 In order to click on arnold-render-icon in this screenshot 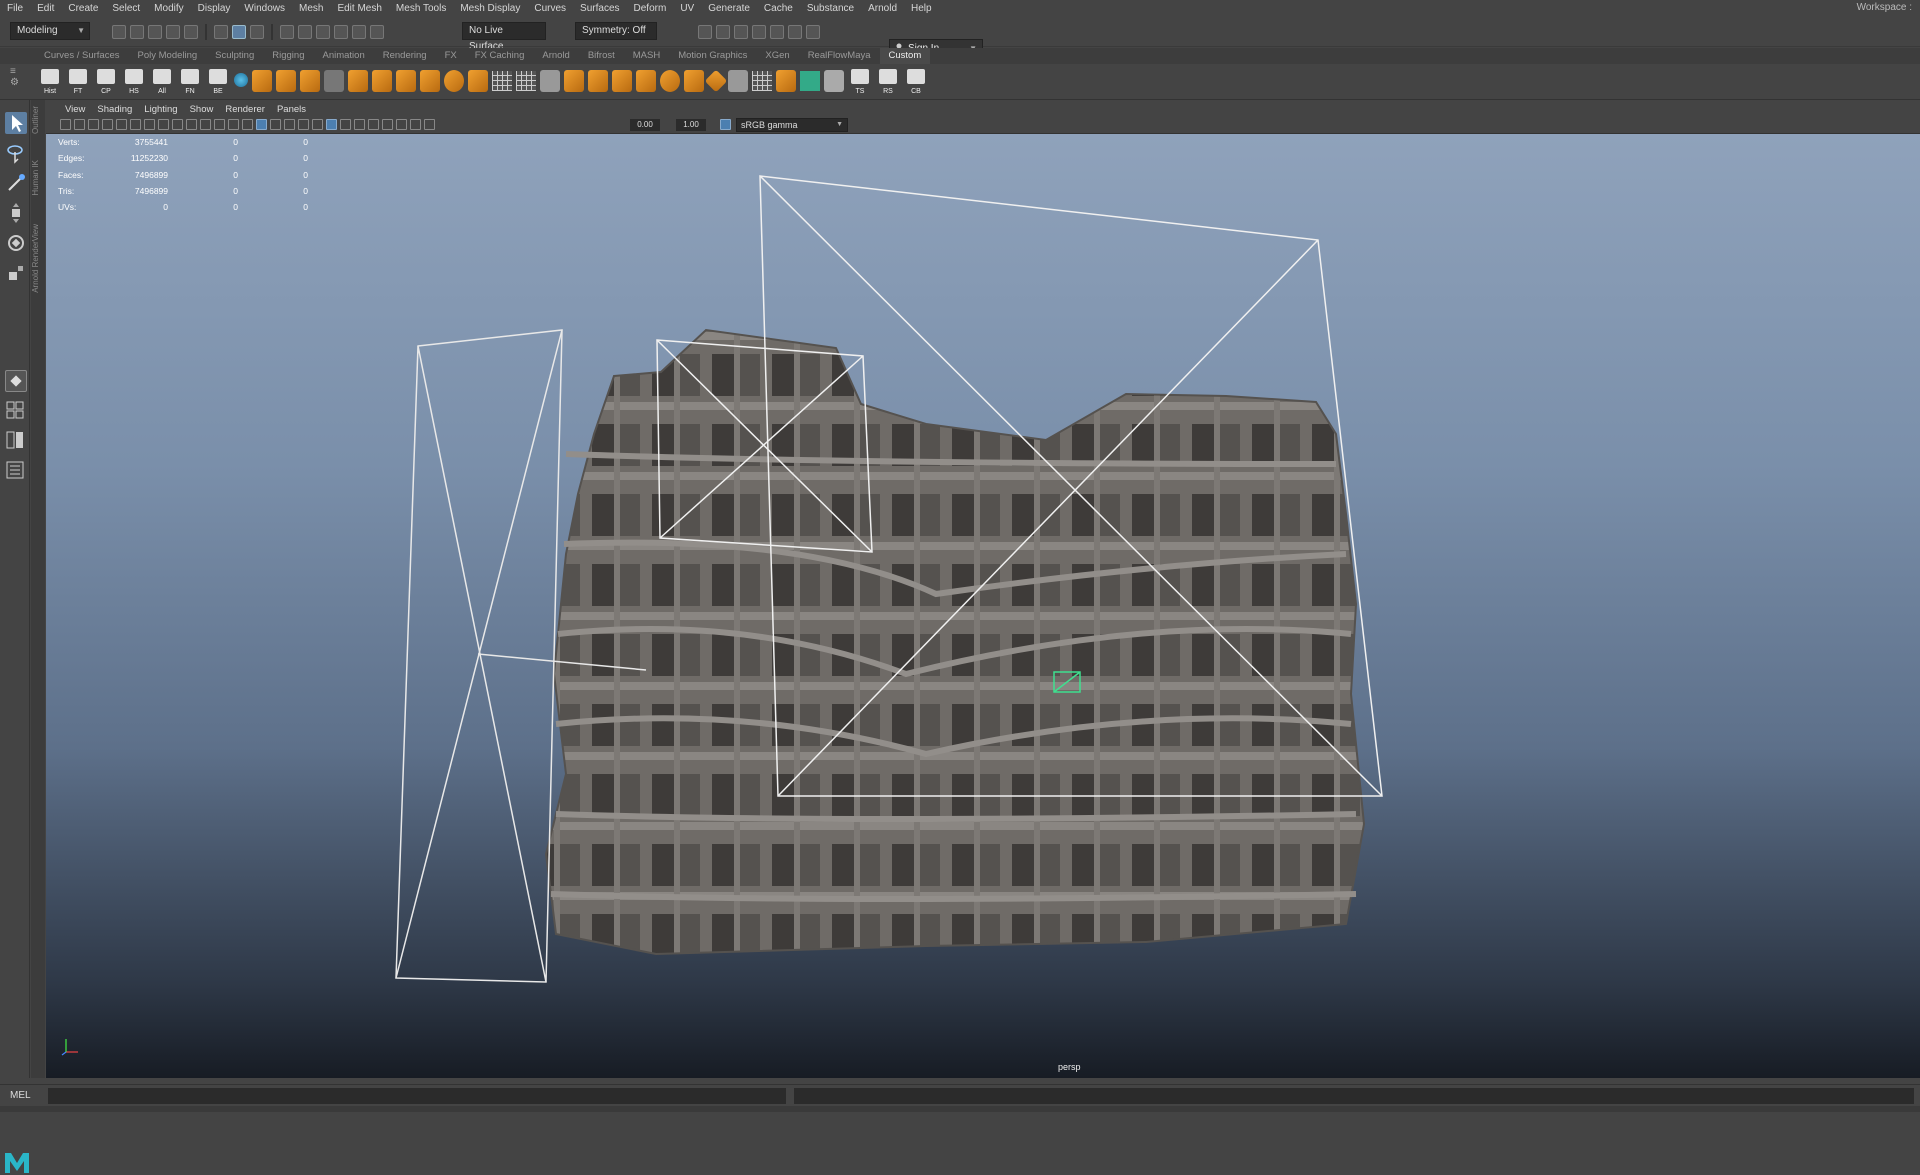, I will do `click(777, 32)`.